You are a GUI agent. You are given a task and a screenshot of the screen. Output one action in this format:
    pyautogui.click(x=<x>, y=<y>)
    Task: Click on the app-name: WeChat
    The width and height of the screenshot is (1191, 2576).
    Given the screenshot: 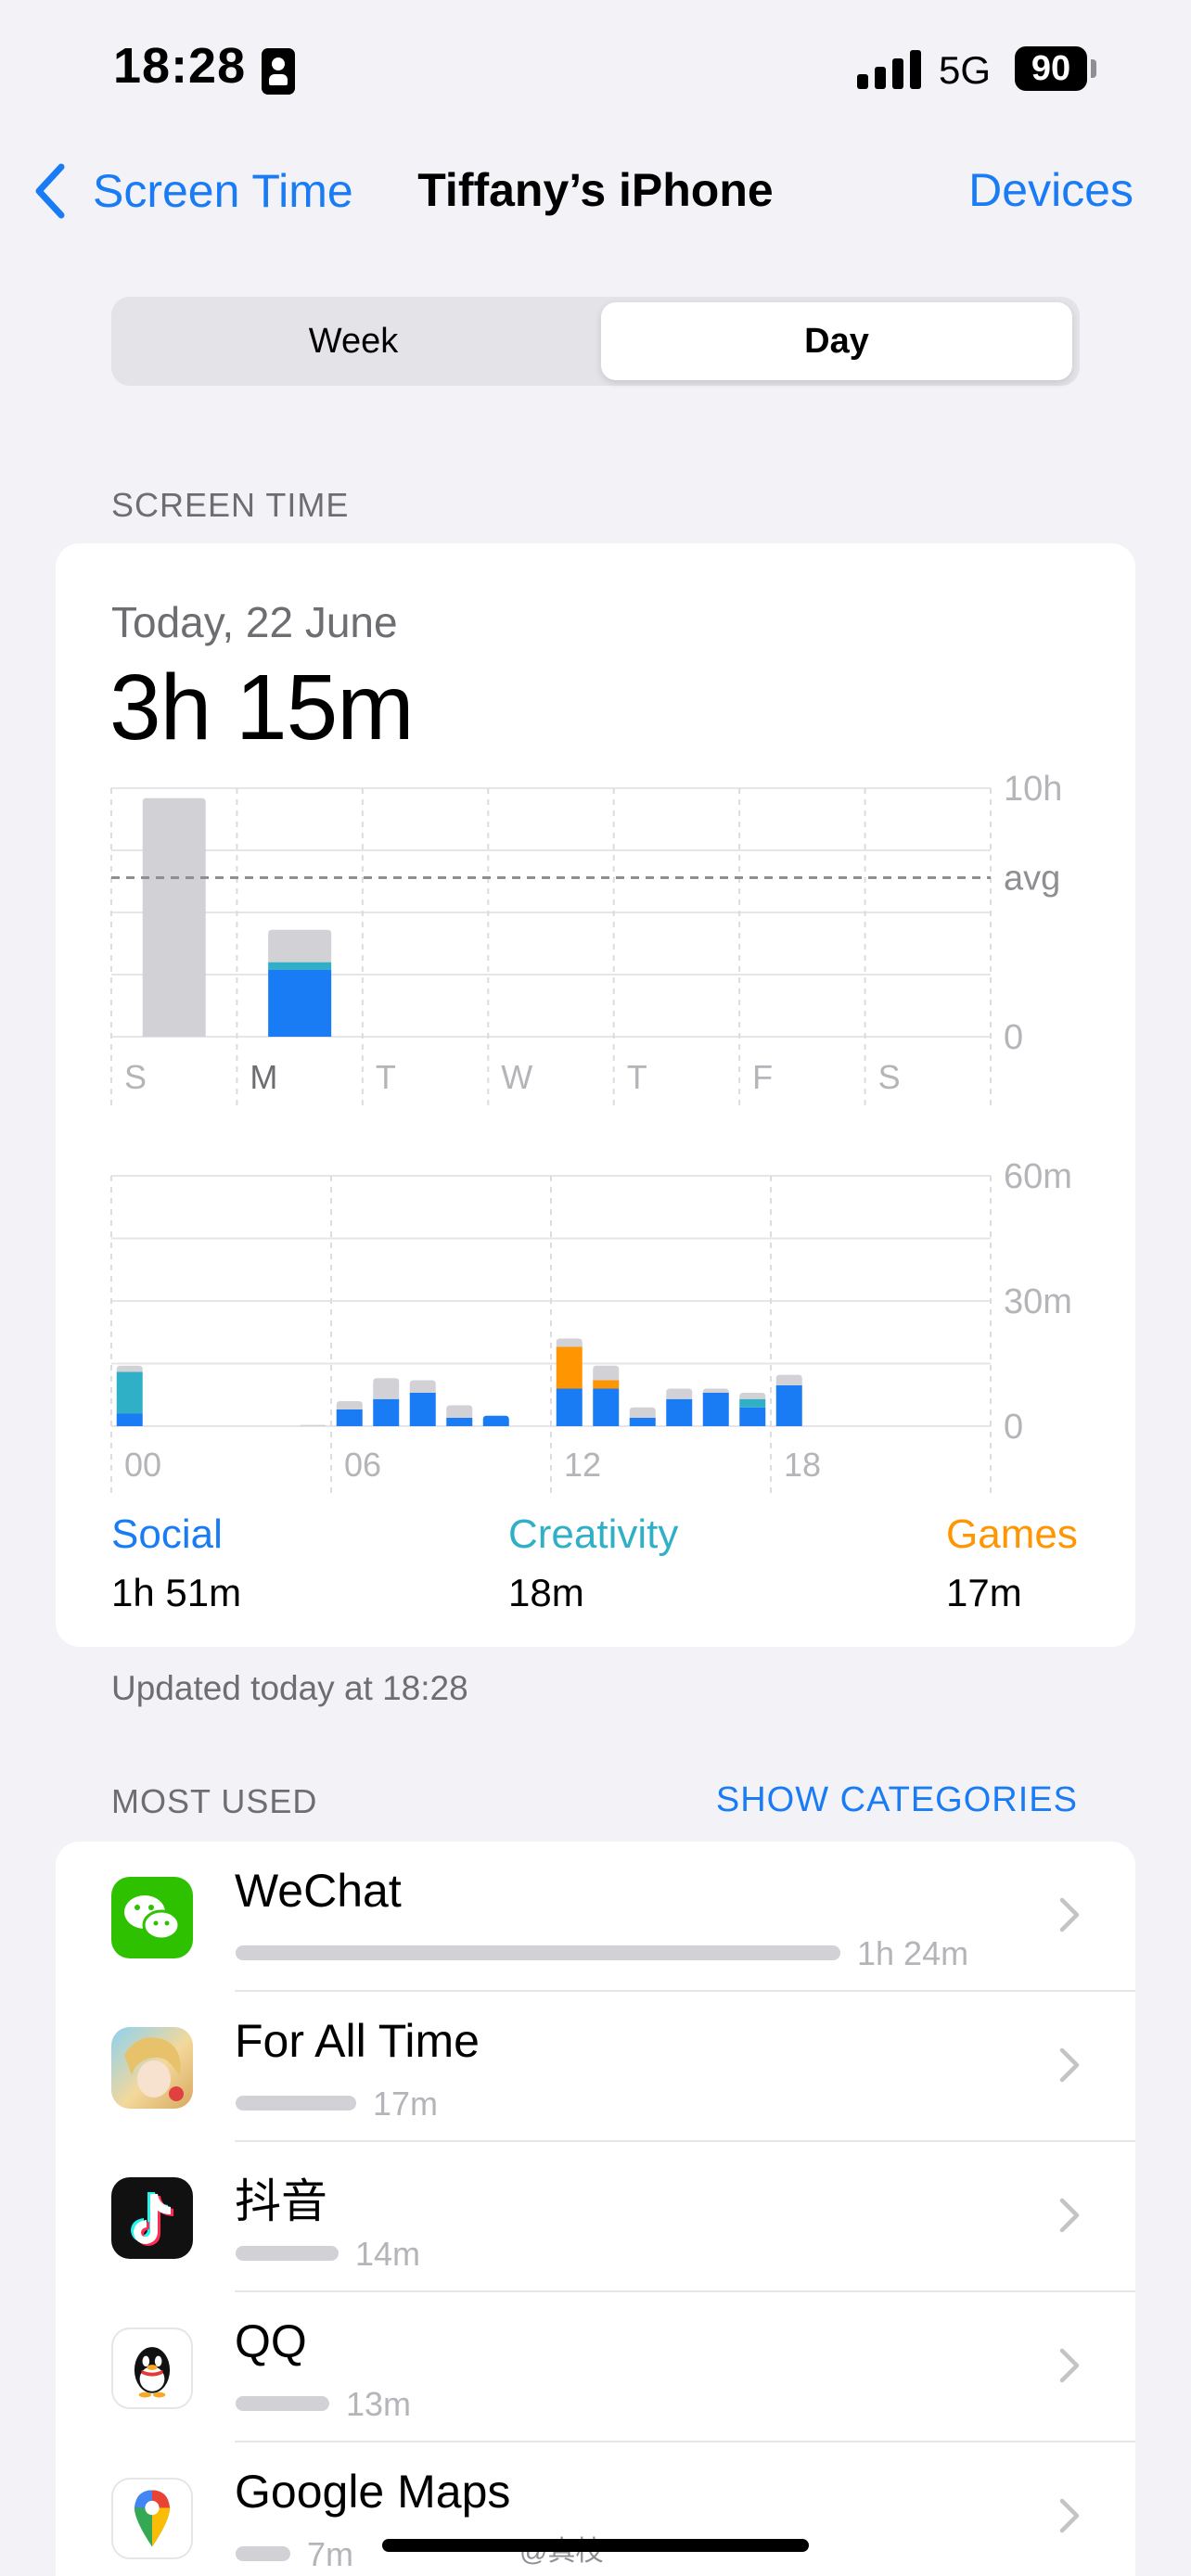 What is the action you would take?
    pyautogui.click(x=318, y=1891)
    